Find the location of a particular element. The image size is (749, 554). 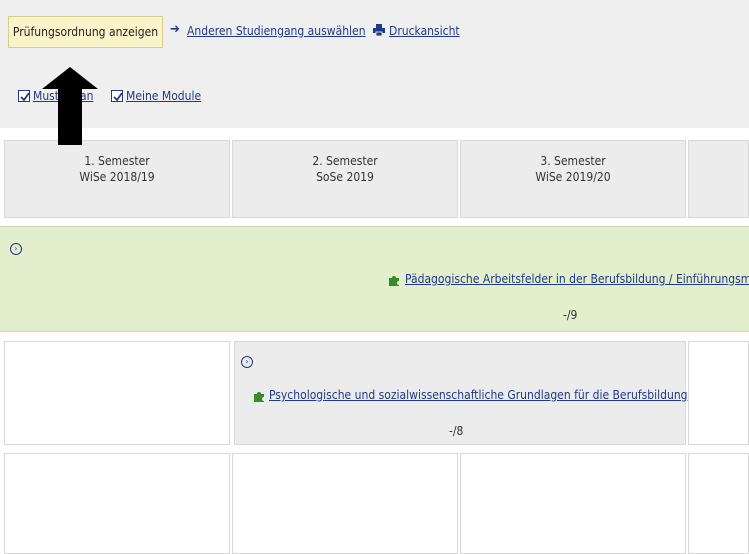

semester-title: 3. Semester is located at coordinates (573, 161).